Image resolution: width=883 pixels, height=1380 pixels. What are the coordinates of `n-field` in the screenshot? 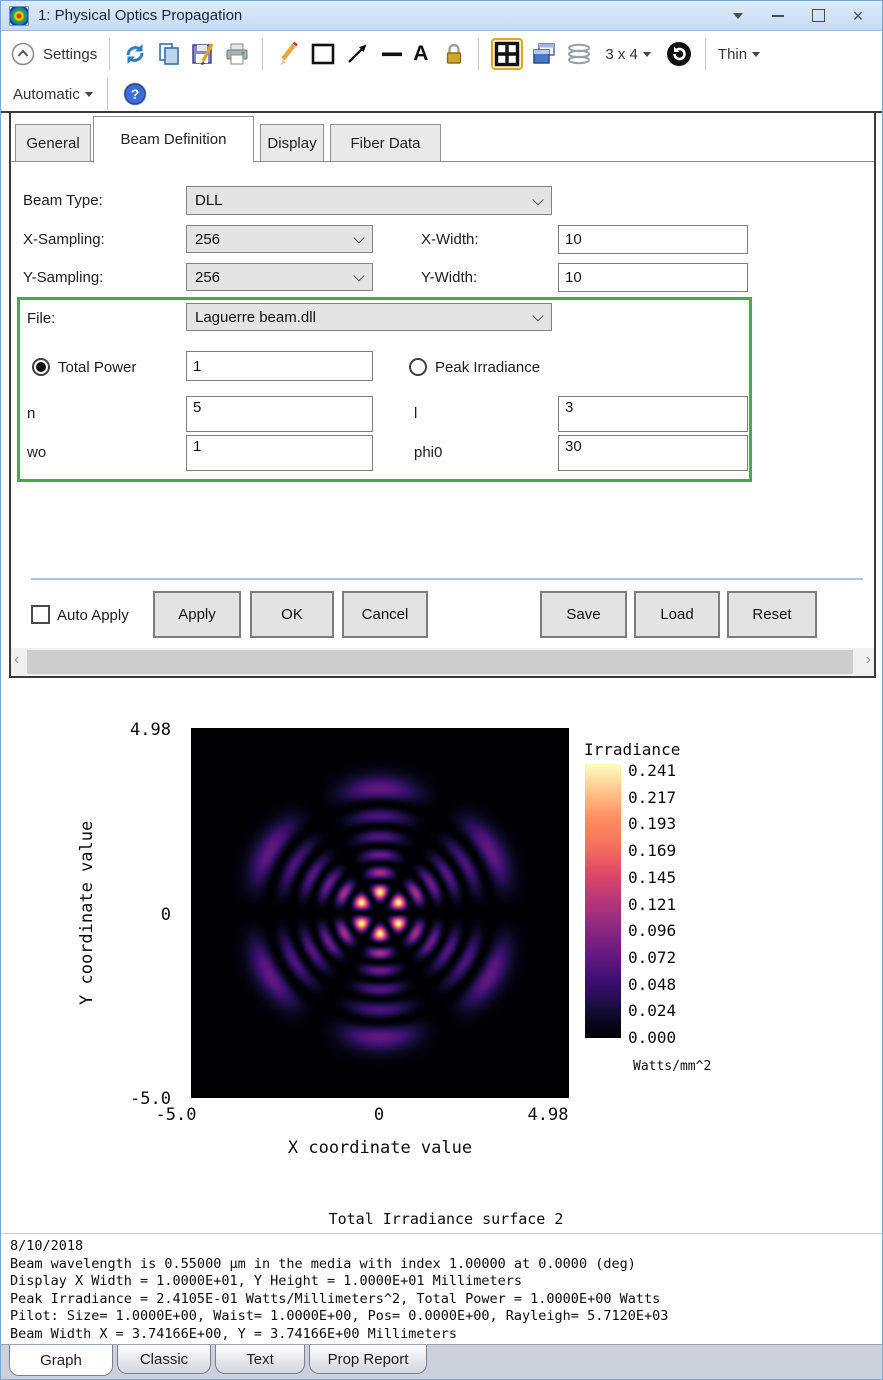 It's located at (279, 414).